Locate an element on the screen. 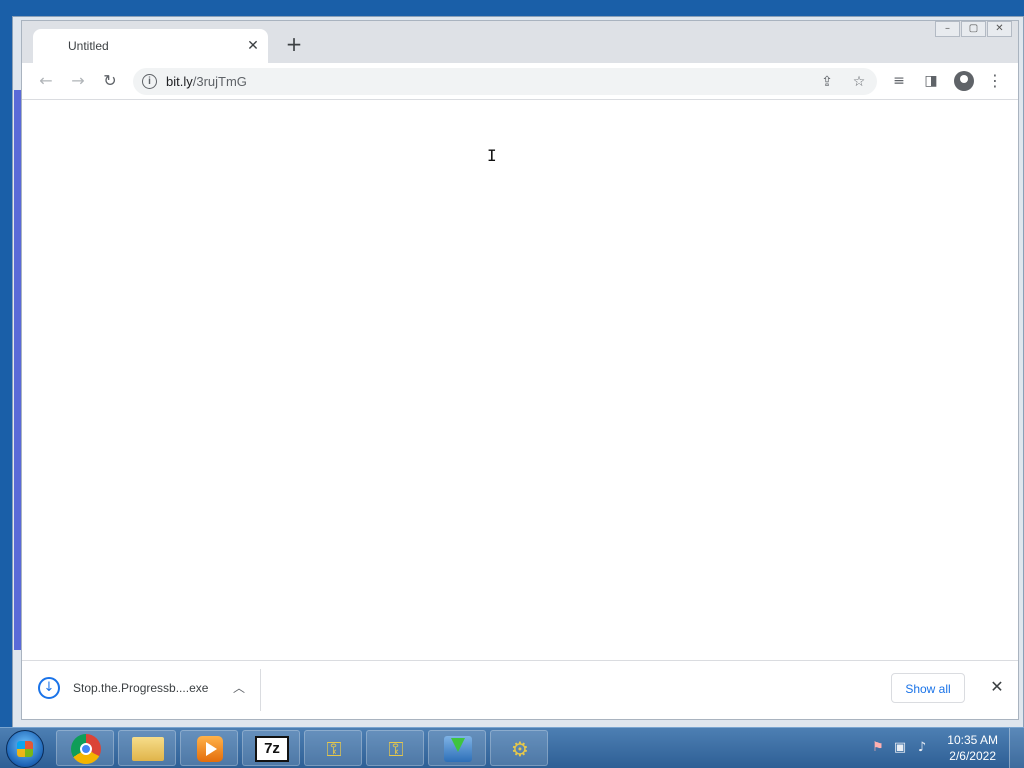 This screenshot has width=1024, height=768. action-center-flag-icon: ⚑ is located at coordinates (878, 748).